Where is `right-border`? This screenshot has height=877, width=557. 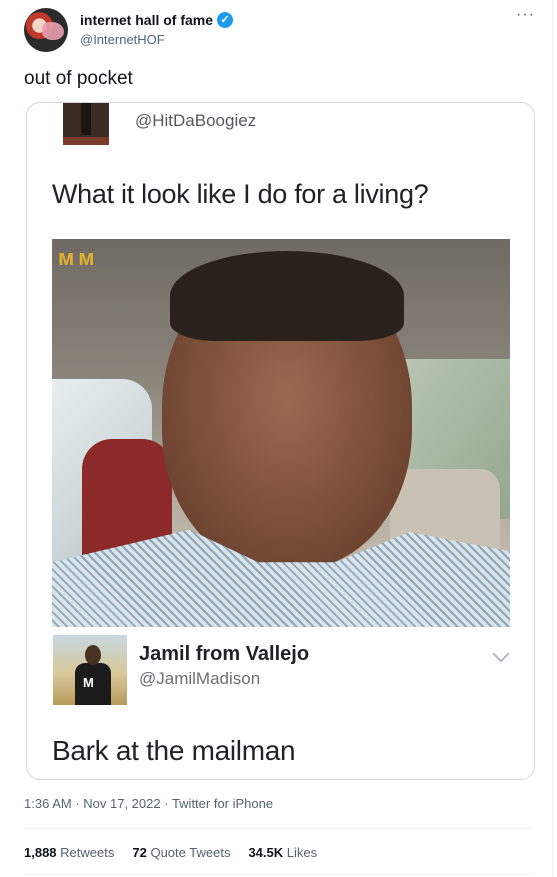
right-border is located at coordinates (552, 438).